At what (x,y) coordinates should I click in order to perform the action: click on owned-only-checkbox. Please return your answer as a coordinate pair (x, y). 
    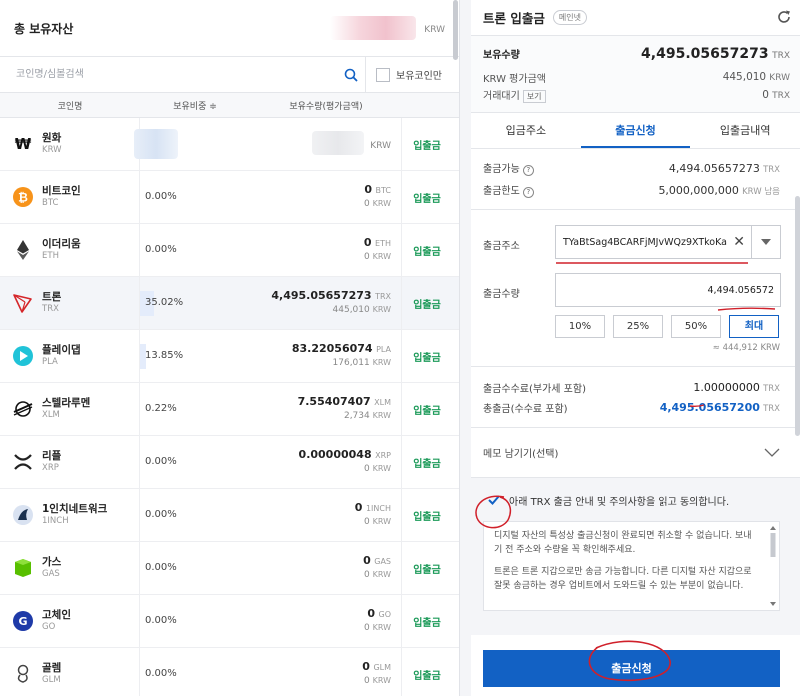
    Looking at the image, I should click on (383, 74).